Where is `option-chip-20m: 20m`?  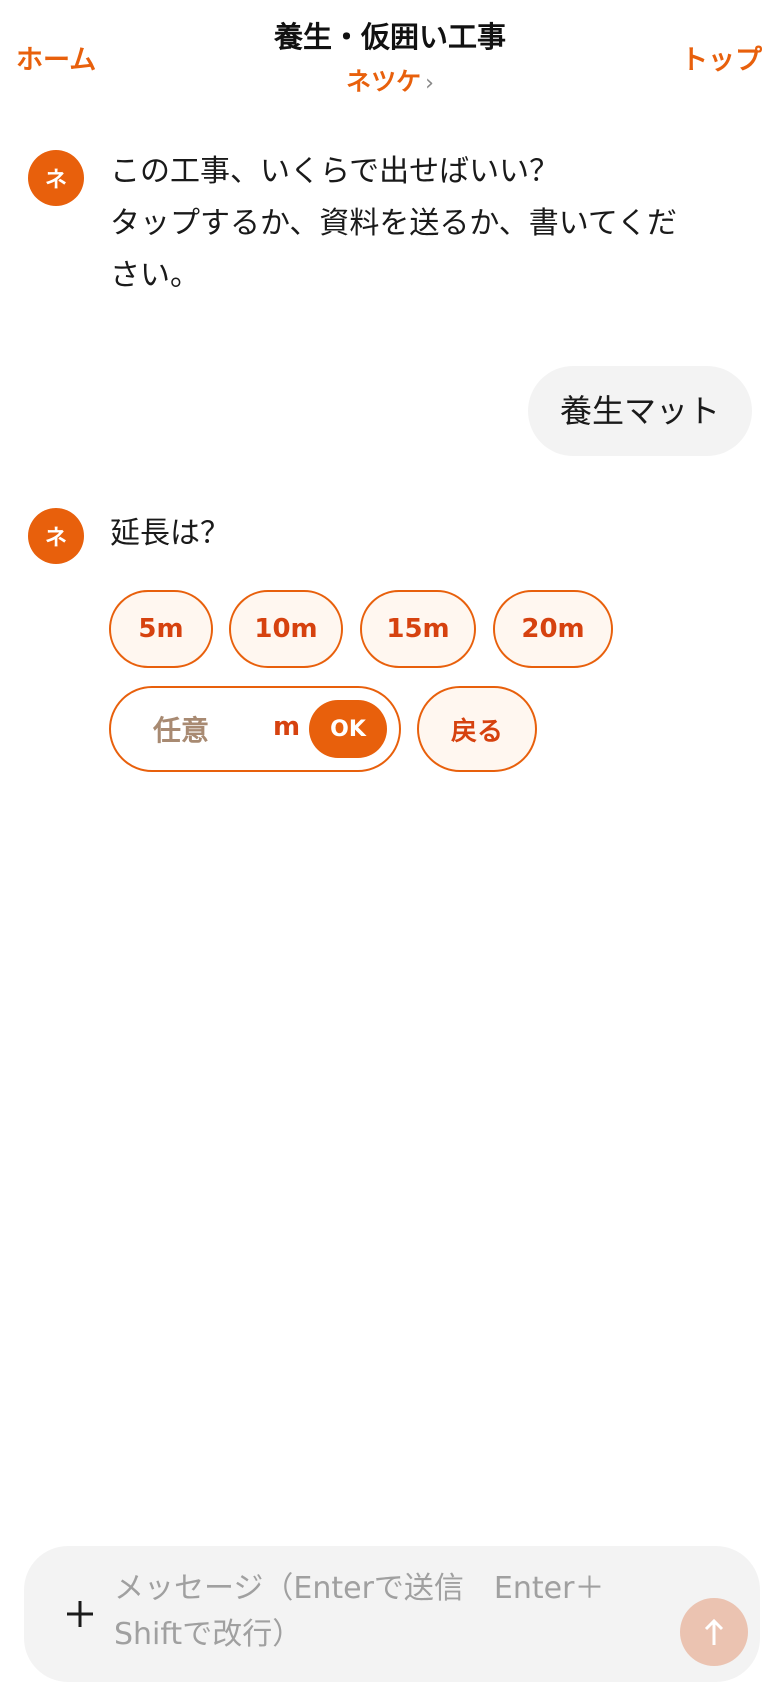 option-chip-20m: 20m is located at coordinates (553, 629).